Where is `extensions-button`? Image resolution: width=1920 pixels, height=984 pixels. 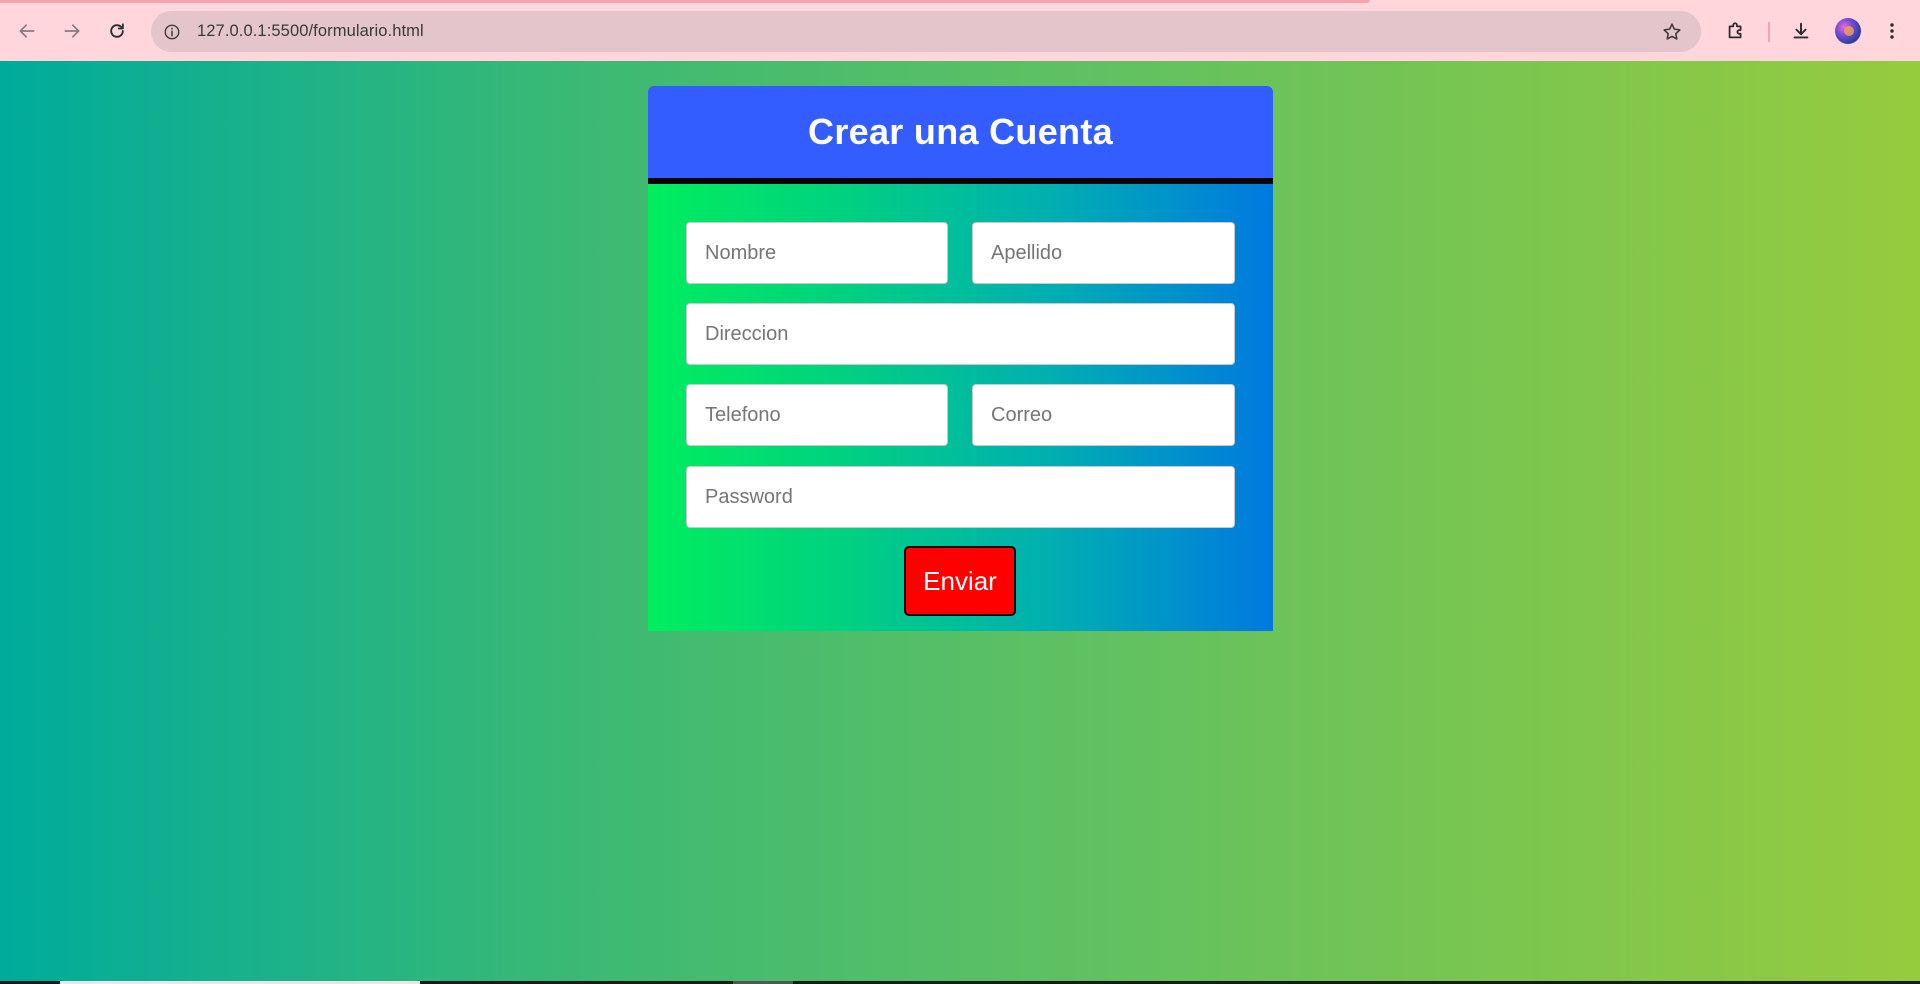
extensions-button is located at coordinates (1736, 31).